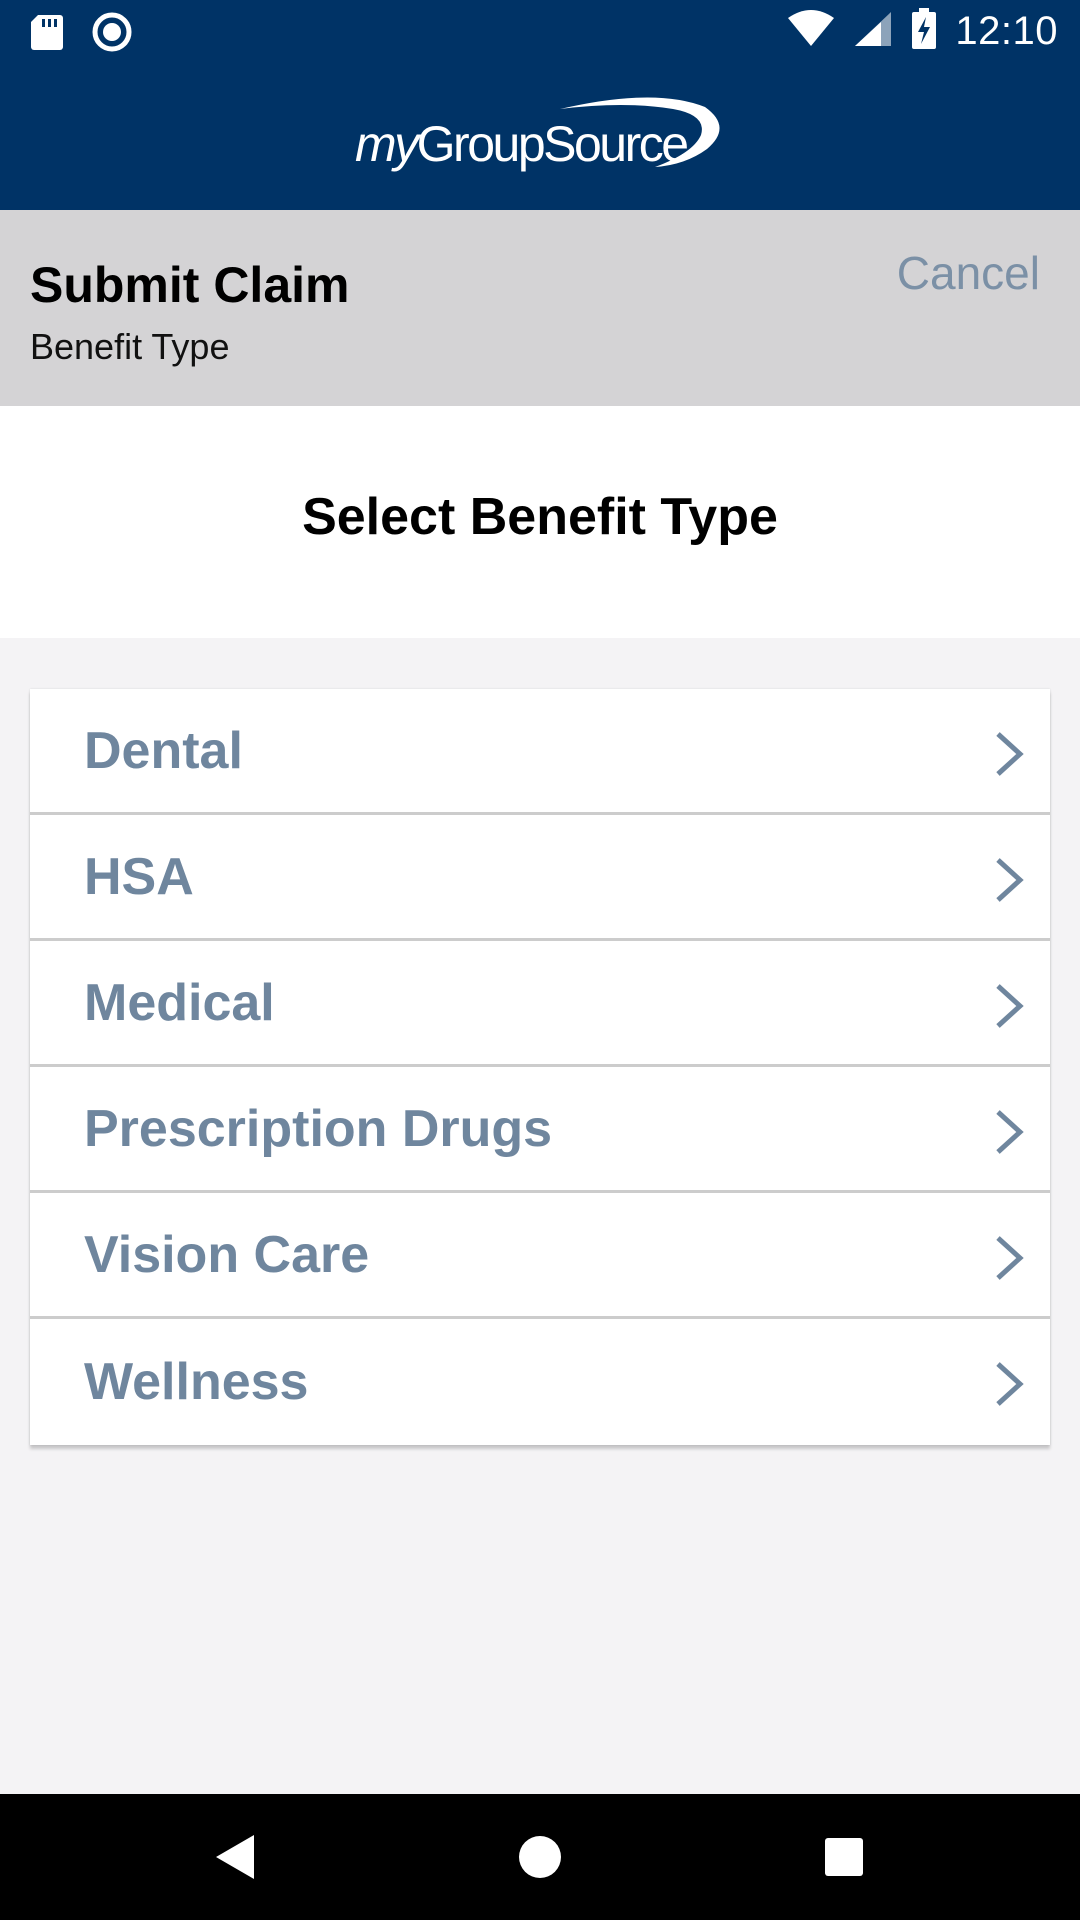 The height and width of the screenshot is (1920, 1080). I want to click on cell-signal-icon, so click(873, 31).